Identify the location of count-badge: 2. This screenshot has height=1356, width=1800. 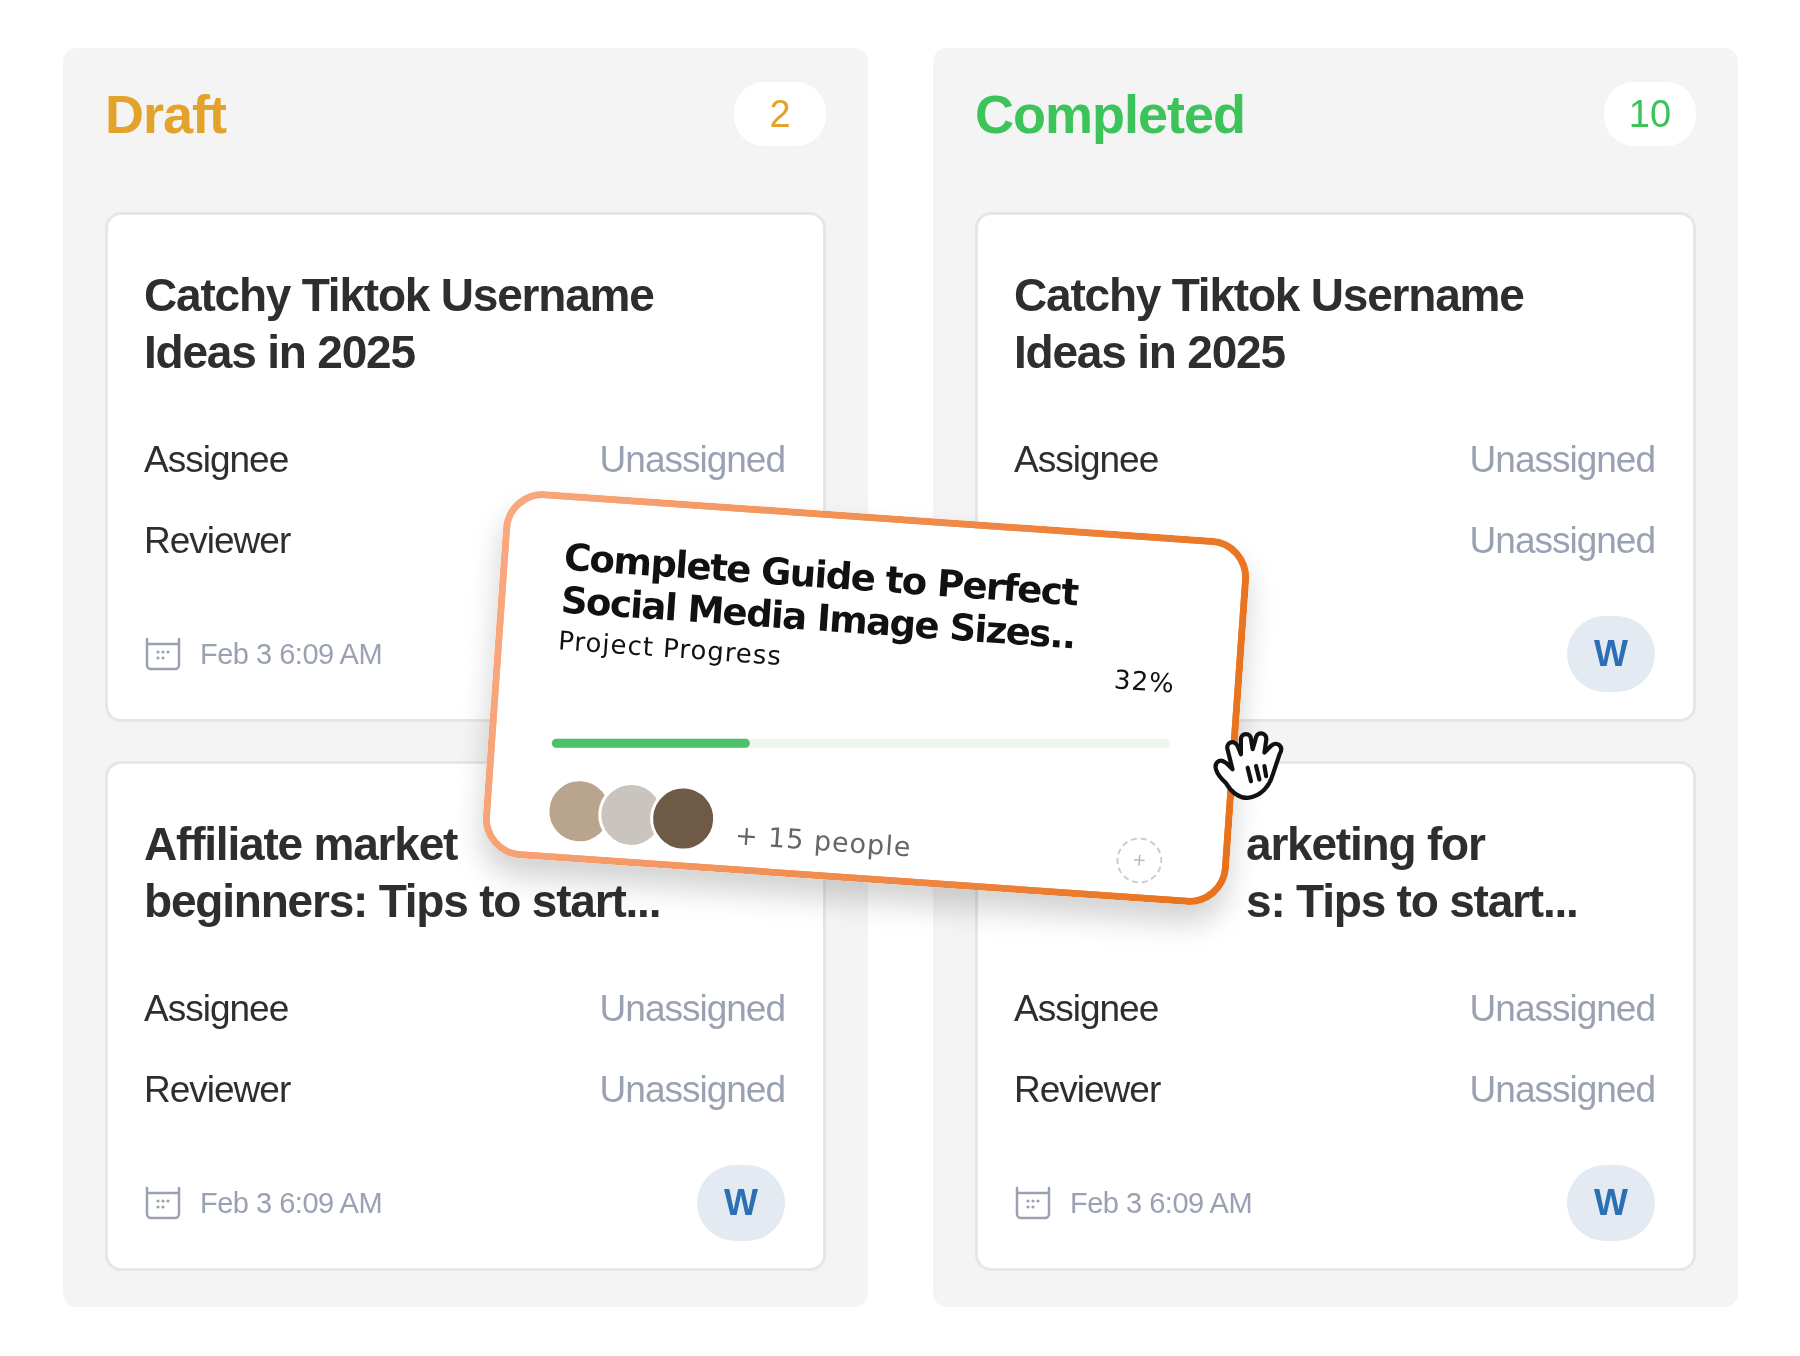
(780, 114).